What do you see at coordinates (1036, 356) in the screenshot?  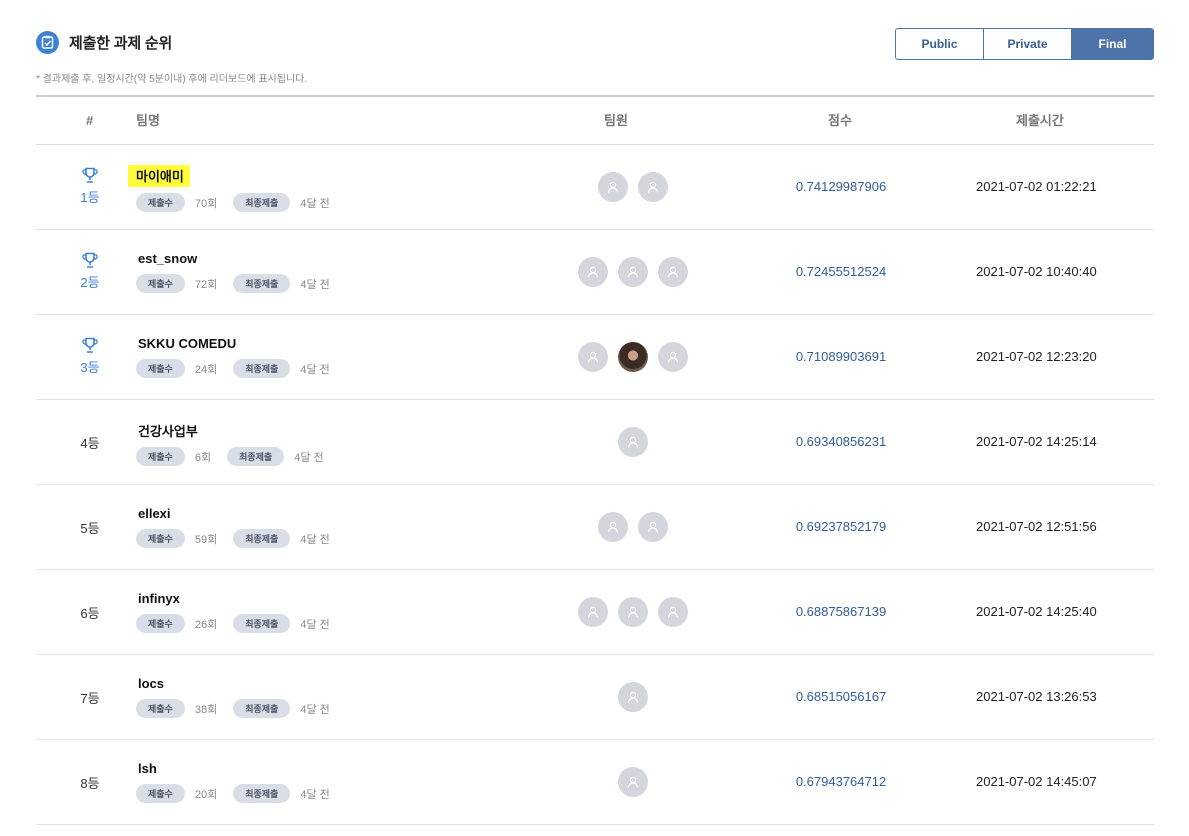 I see `submission-time: 2021-07-02 12:23:20` at bounding box center [1036, 356].